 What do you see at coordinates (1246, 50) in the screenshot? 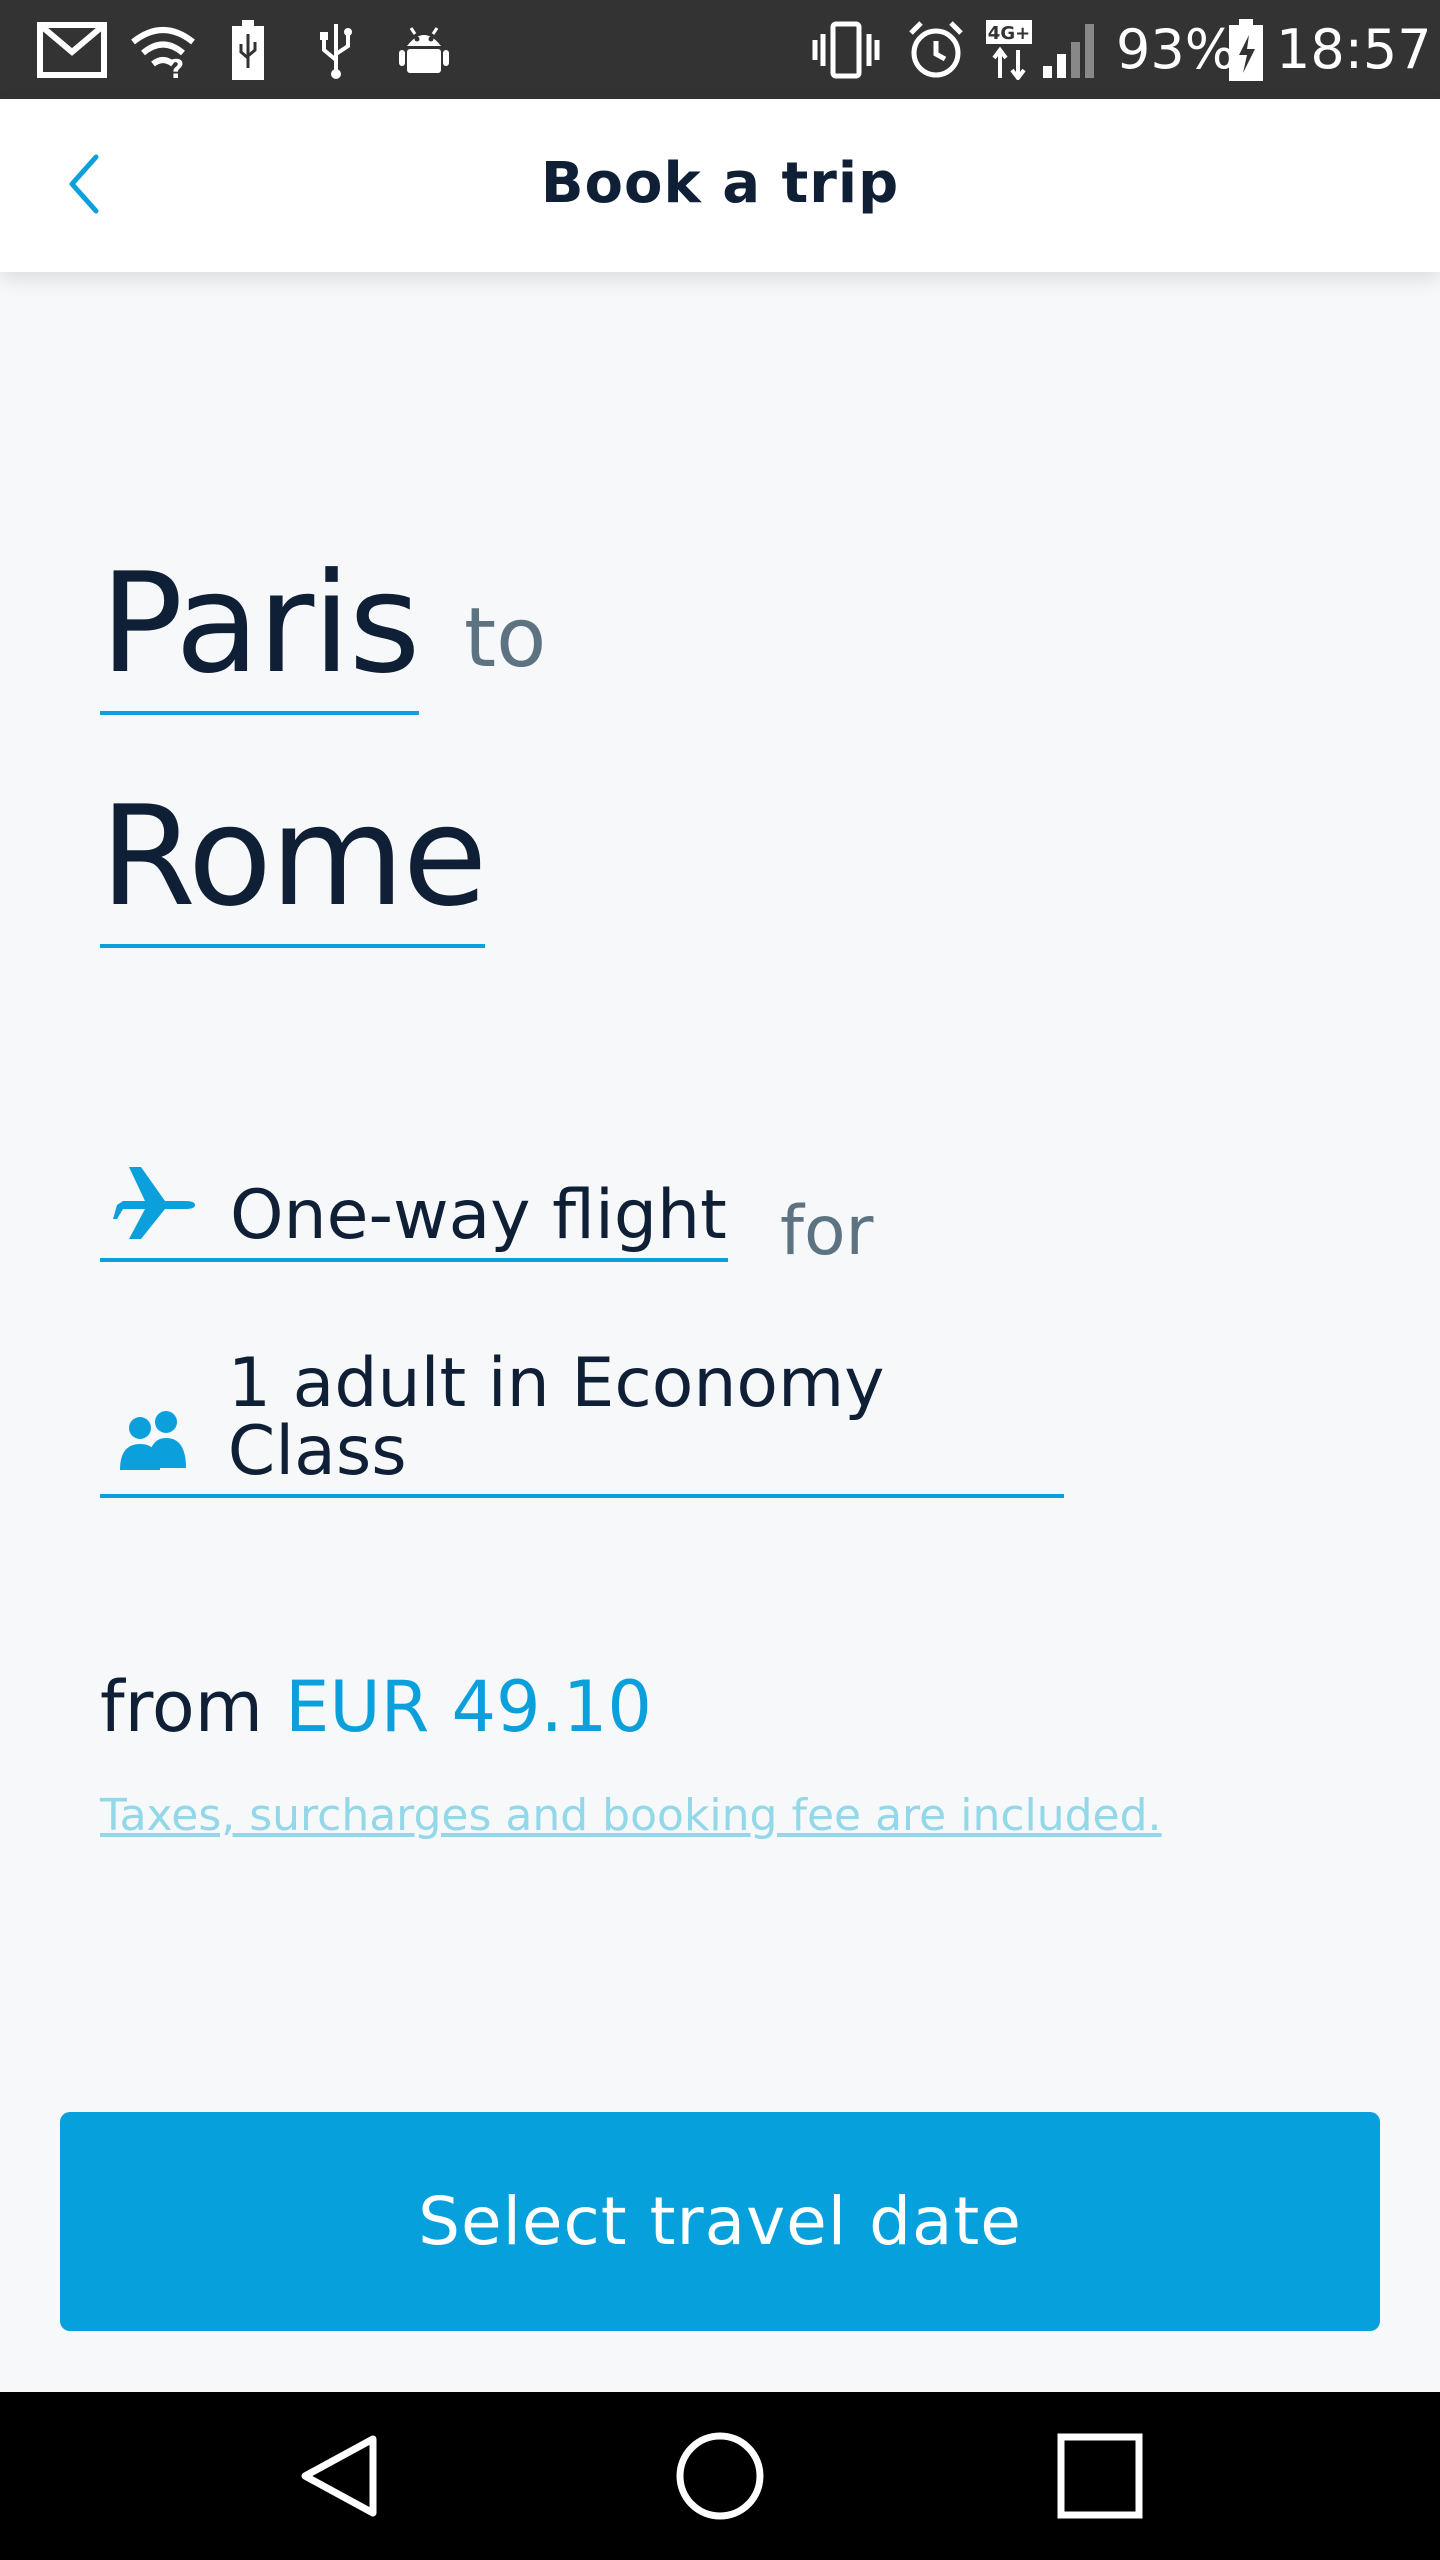
I see `battery-charging-icon` at bounding box center [1246, 50].